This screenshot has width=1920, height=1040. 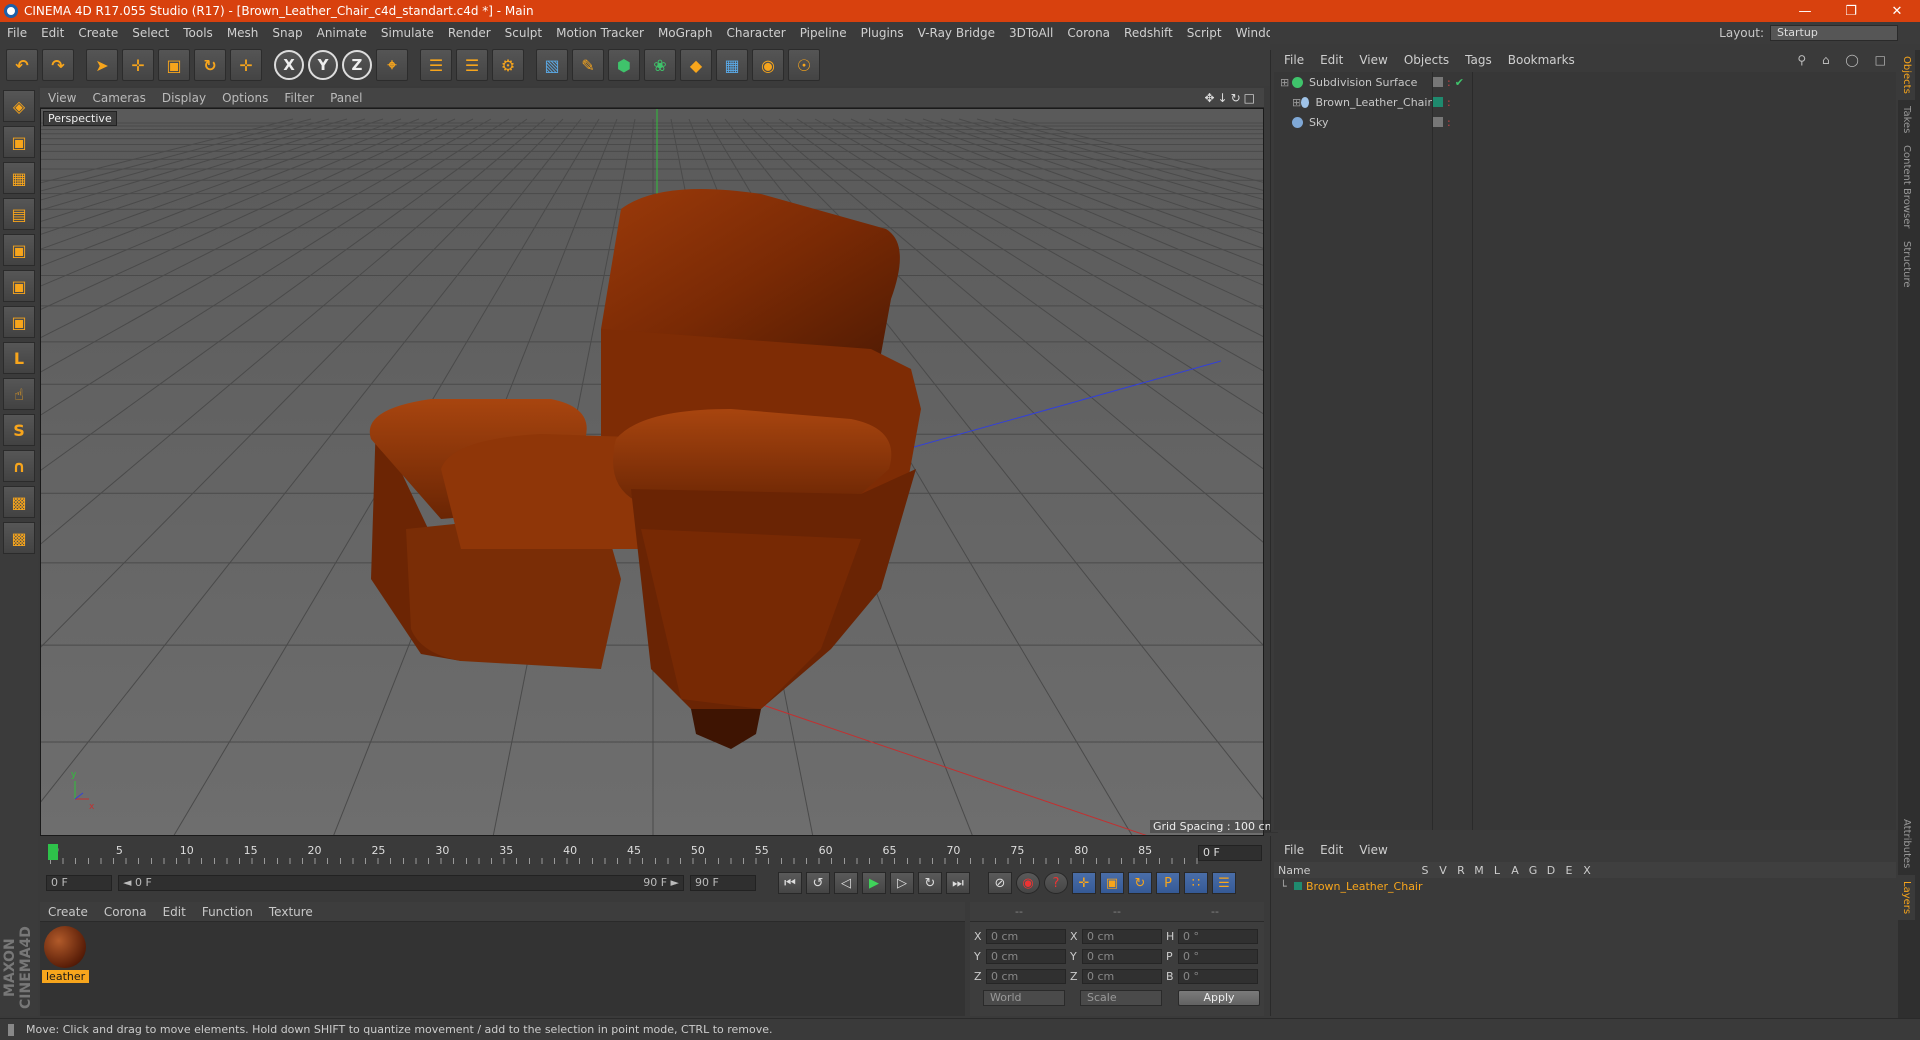 What do you see at coordinates (1585, 82) in the screenshot?
I see `object-row: ⊞ Subdivision Surface: ✔` at bounding box center [1585, 82].